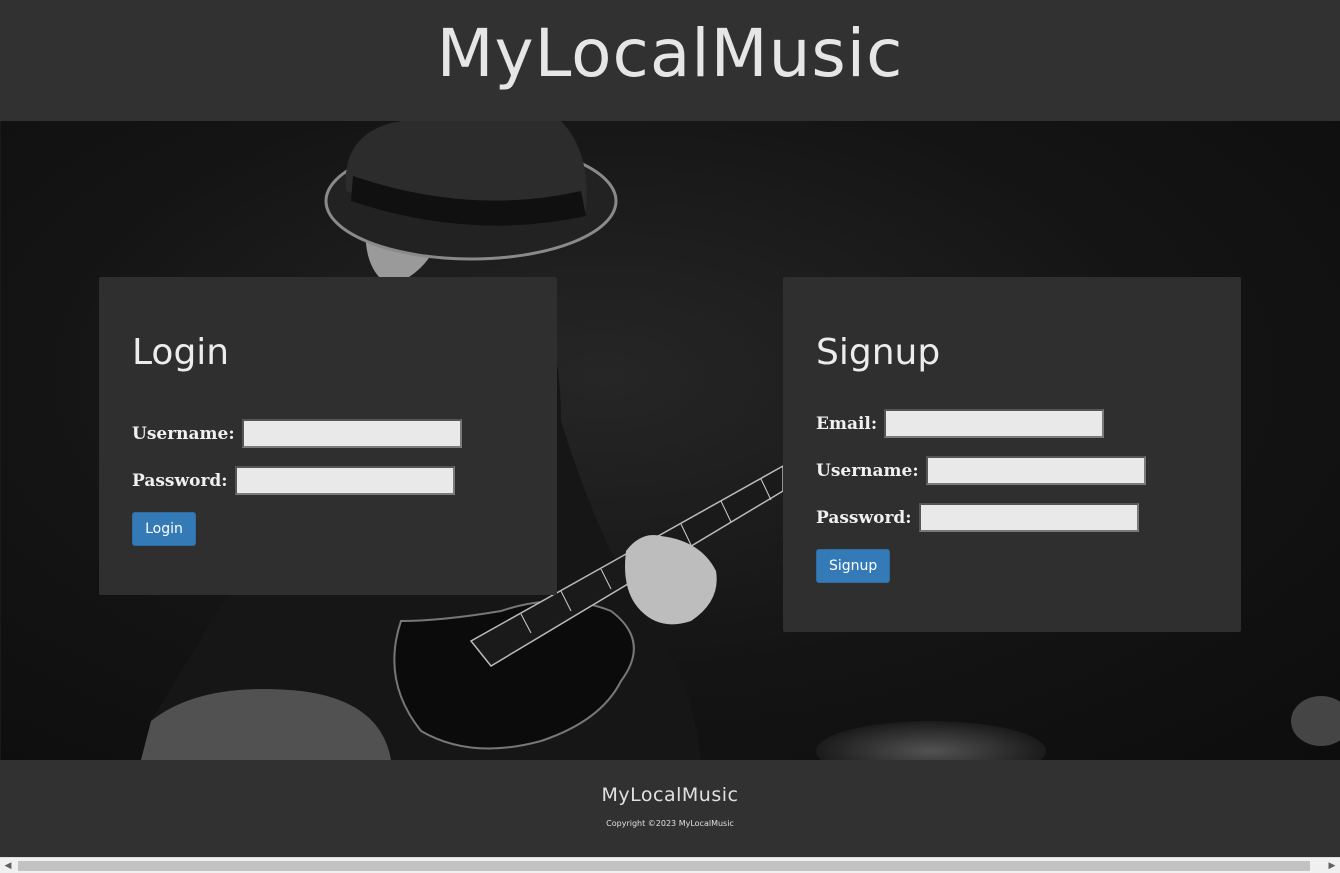  Describe the element at coordinates (867, 470) in the screenshot. I see `signup-username-label: Username:` at that location.